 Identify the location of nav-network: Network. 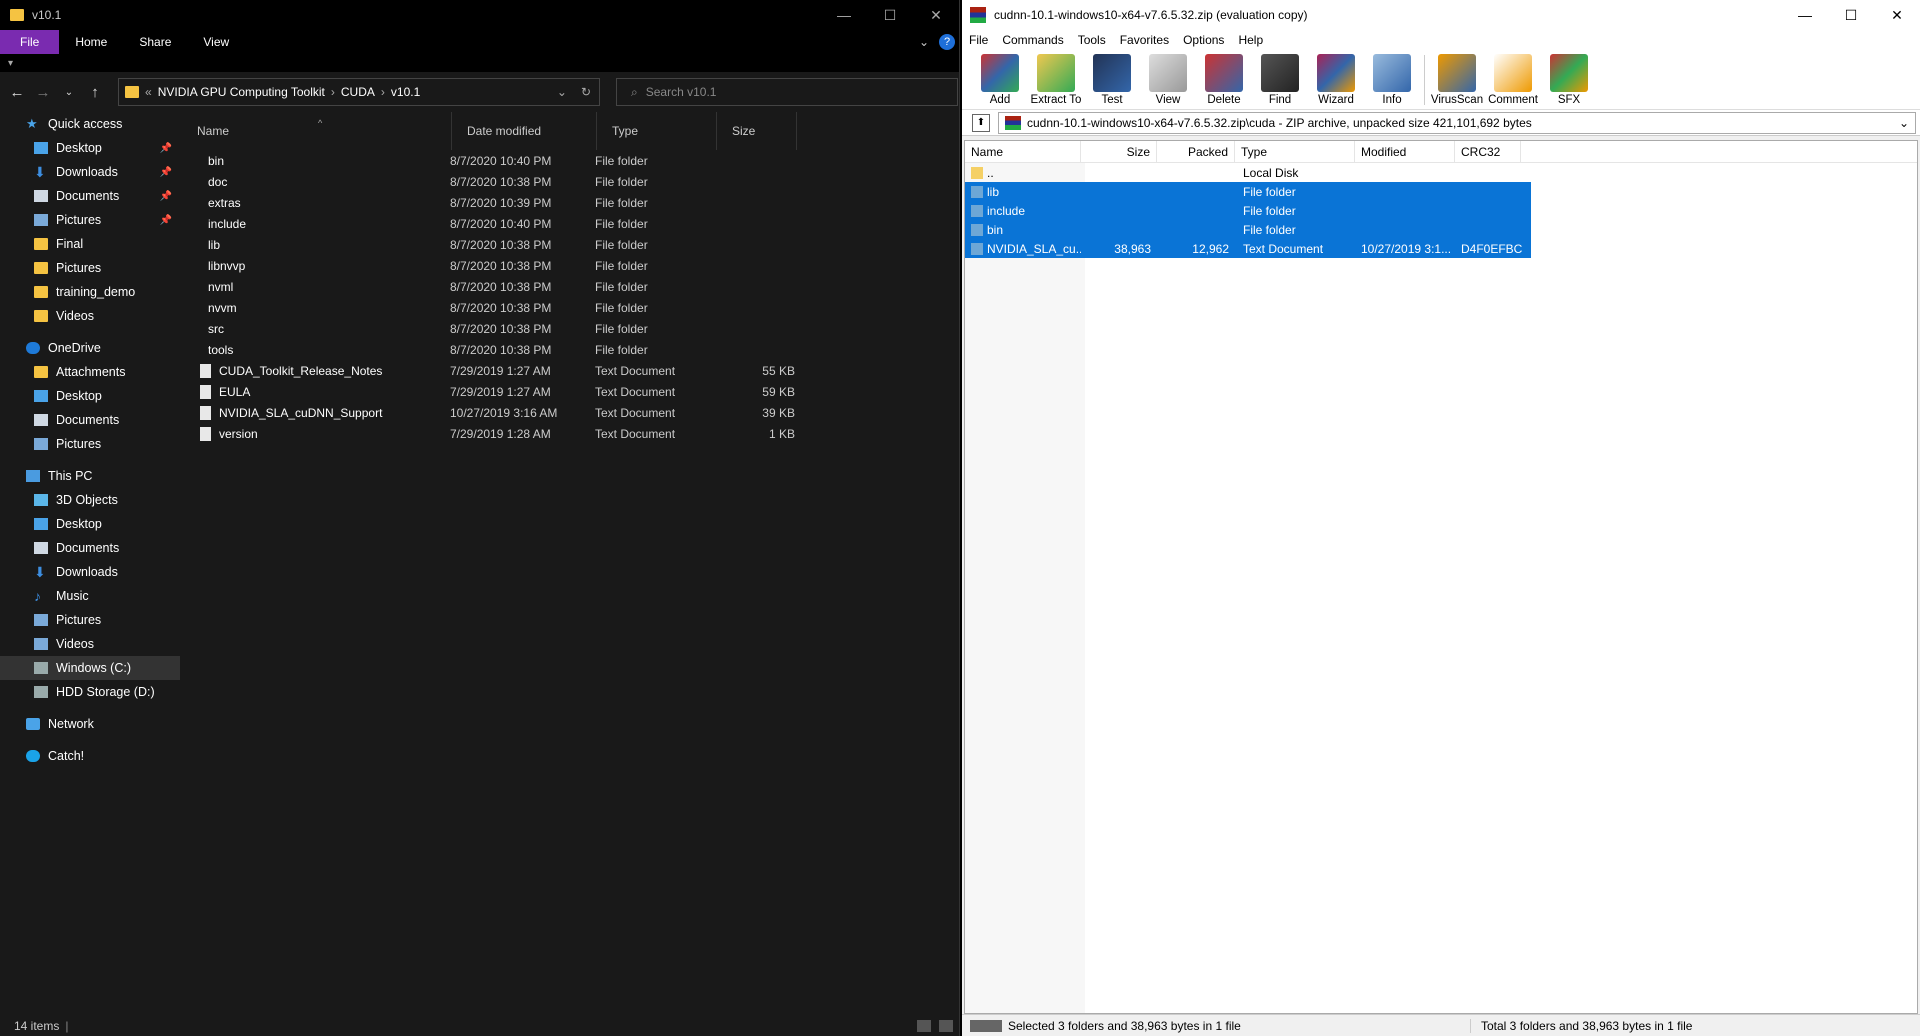
(90, 724).